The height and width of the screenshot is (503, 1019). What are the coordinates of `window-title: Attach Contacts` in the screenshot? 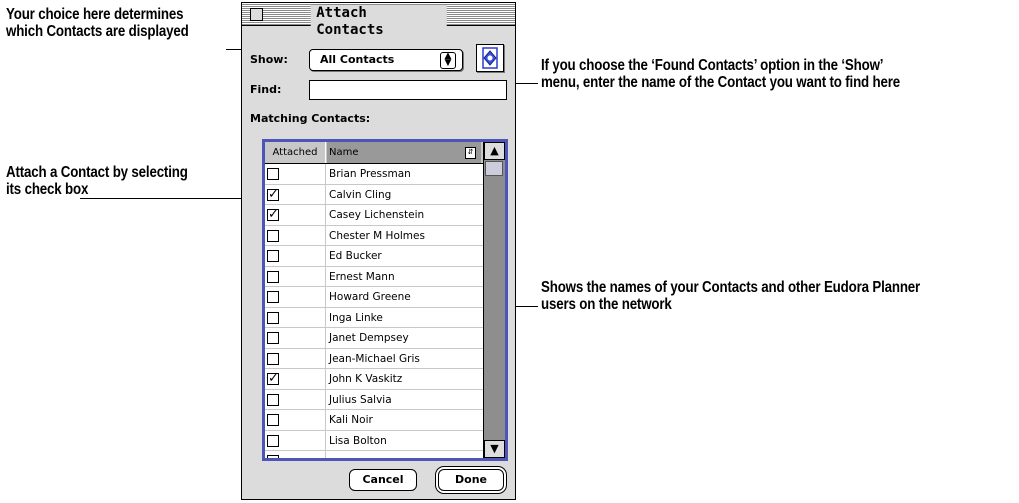 It's located at (378, 22).